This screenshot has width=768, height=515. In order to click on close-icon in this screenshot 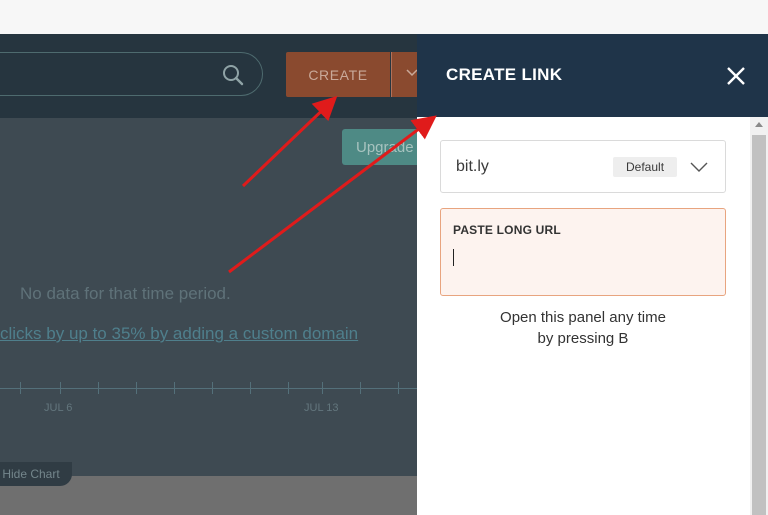, I will do `click(736, 76)`.